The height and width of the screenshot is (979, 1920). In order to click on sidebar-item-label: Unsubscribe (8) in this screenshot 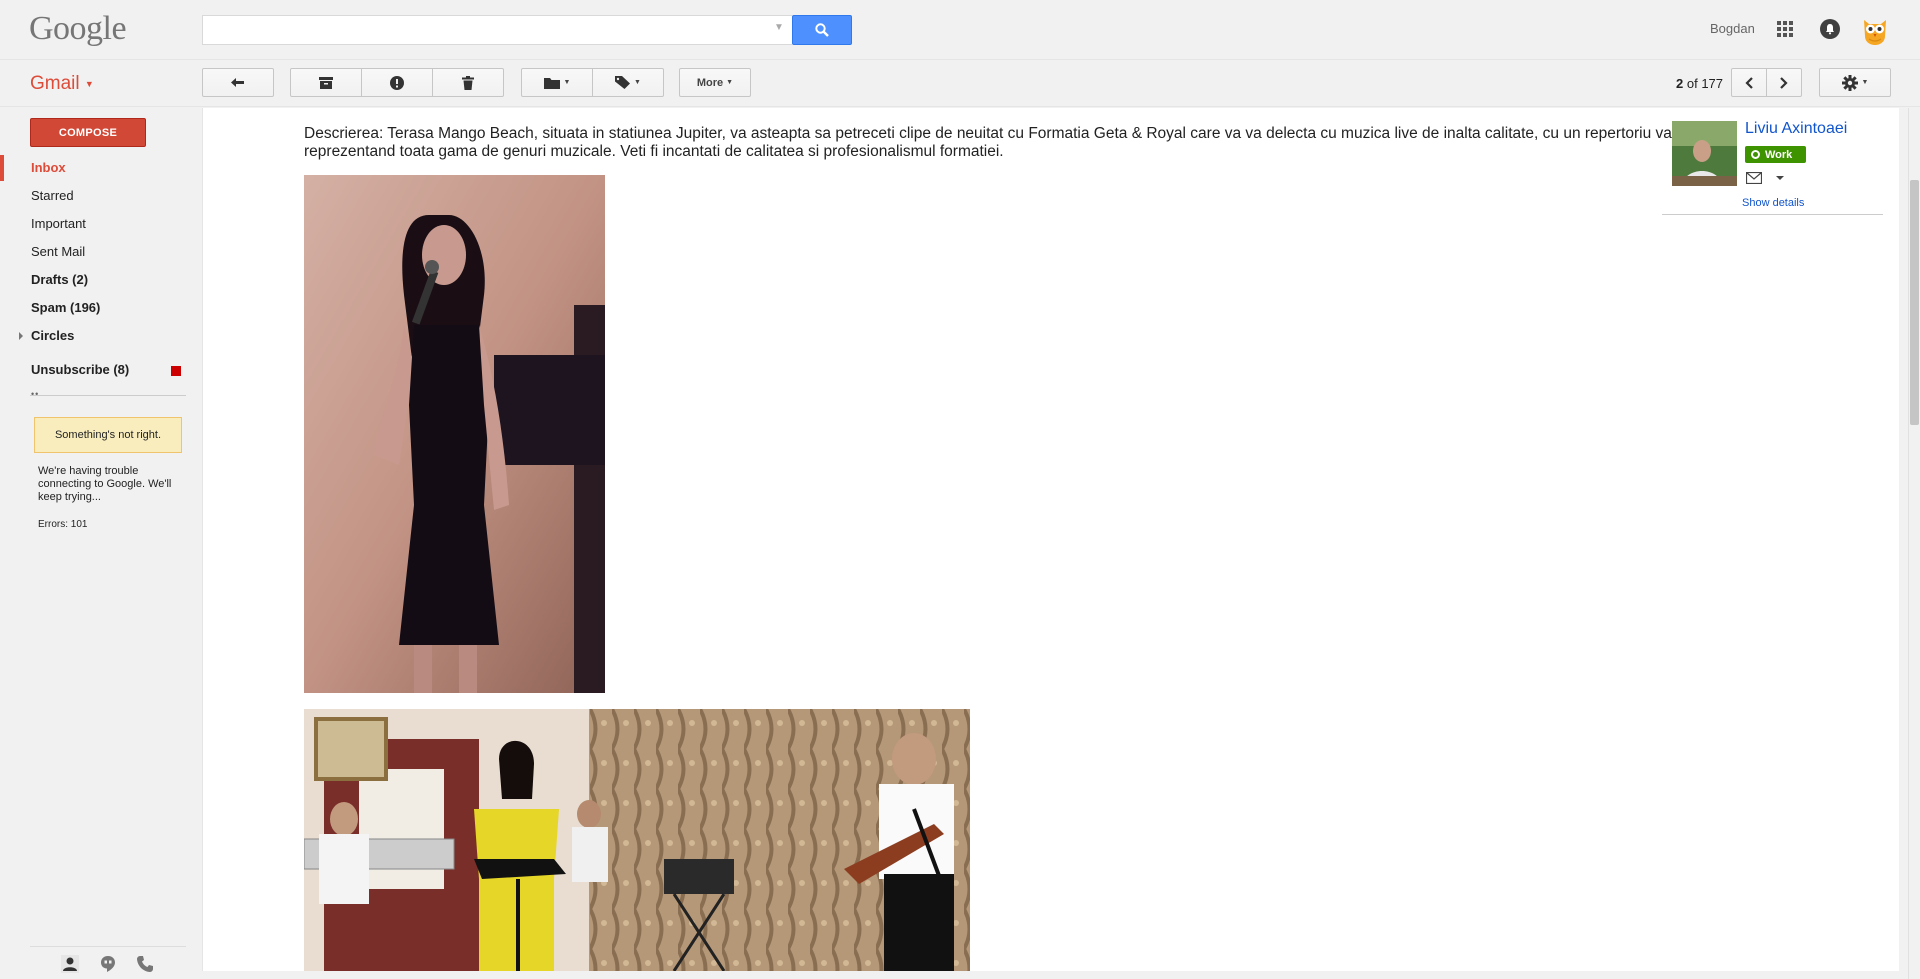, I will do `click(80, 369)`.